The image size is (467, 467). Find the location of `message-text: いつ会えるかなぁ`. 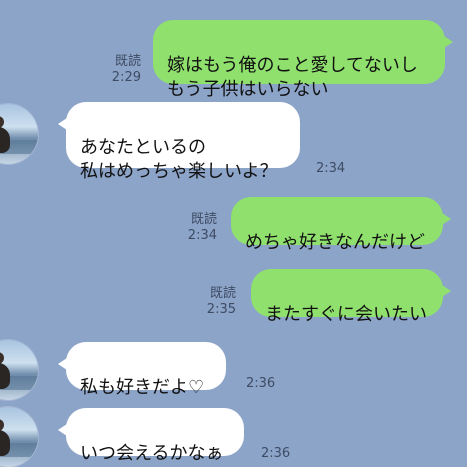

message-text: いつ会えるかなぁ is located at coordinates (152, 453).